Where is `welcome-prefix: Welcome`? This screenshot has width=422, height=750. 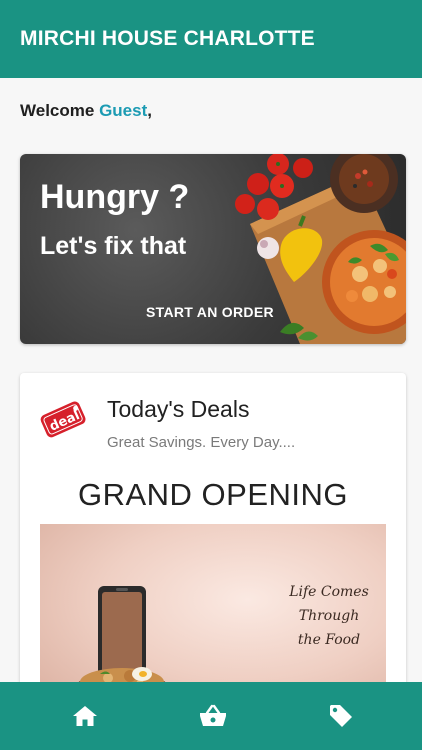 welcome-prefix: Welcome is located at coordinates (57, 110).